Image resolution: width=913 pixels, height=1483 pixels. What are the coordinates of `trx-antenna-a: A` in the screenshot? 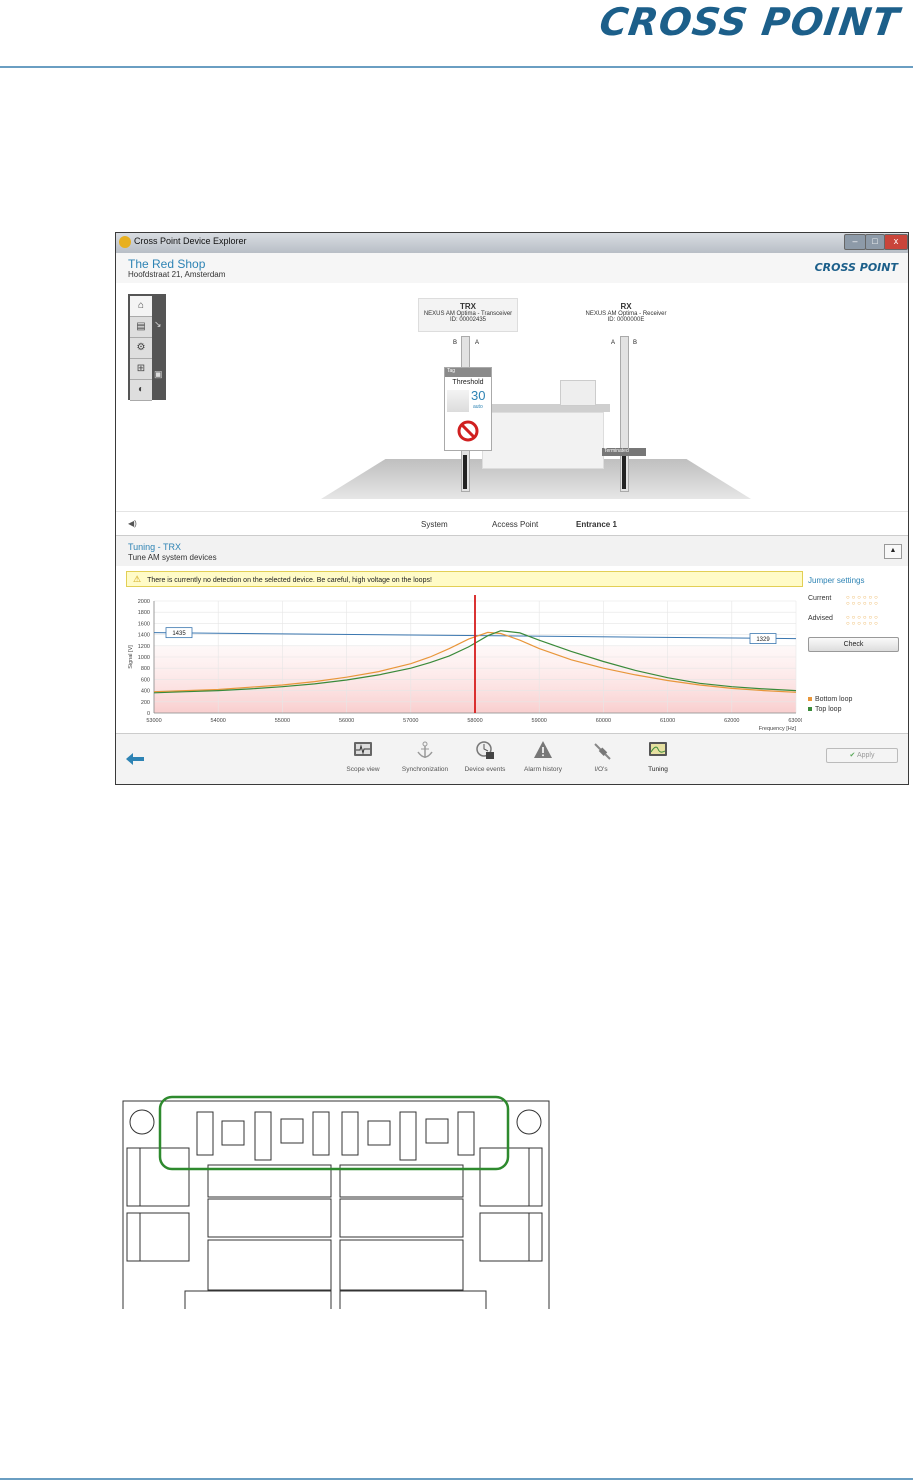 It's located at (477, 343).